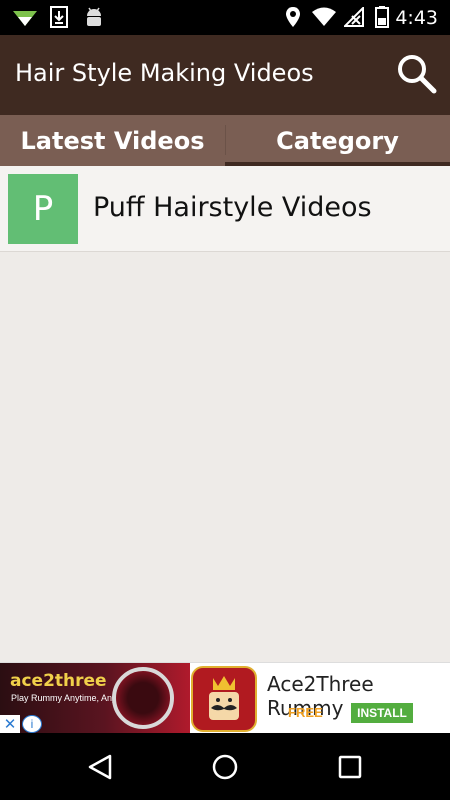 This screenshot has height=800, width=450. What do you see at coordinates (305, 712) in the screenshot?
I see `ad-price: FREE` at bounding box center [305, 712].